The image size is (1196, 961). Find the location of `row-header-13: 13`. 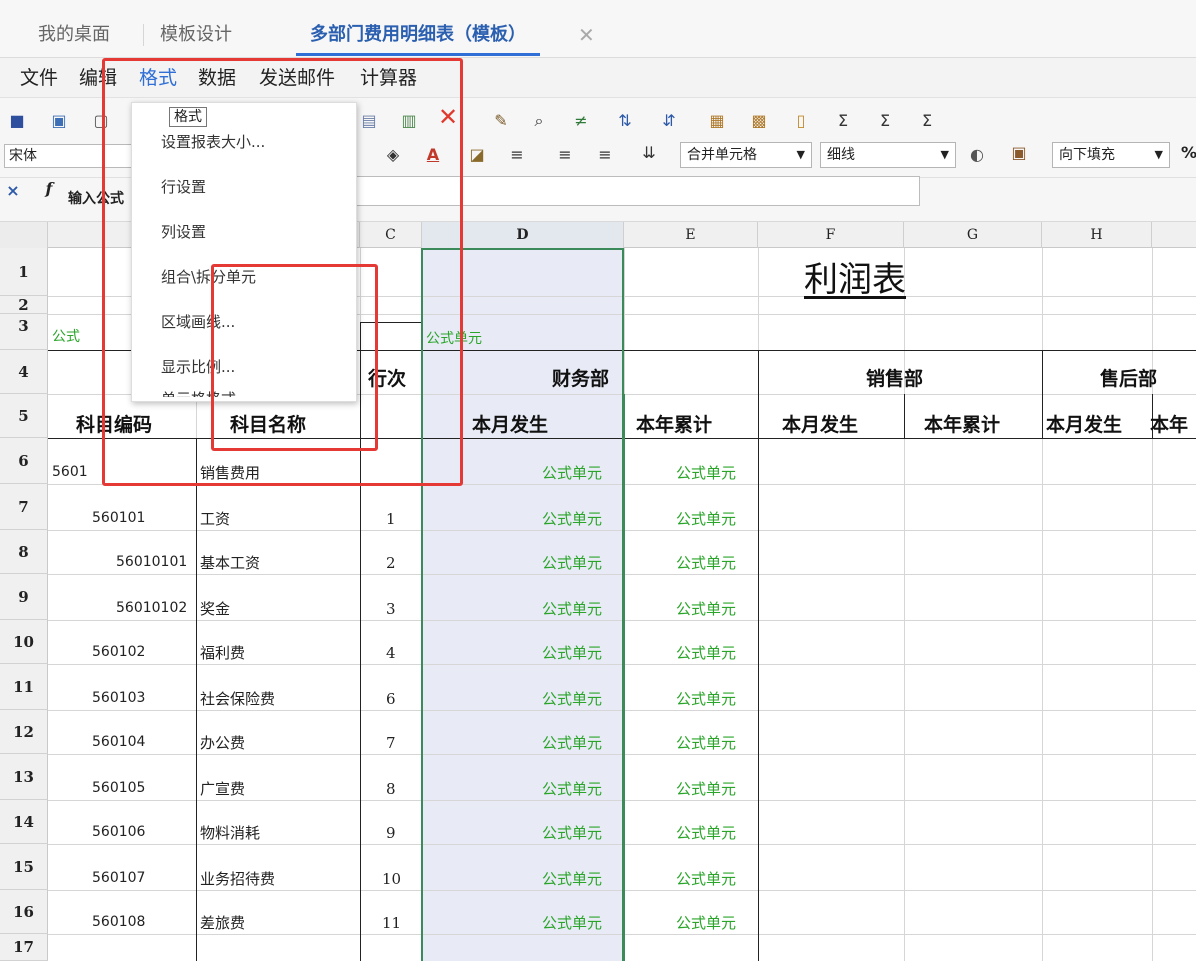

row-header-13: 13 is located at coordinates (24, 777).